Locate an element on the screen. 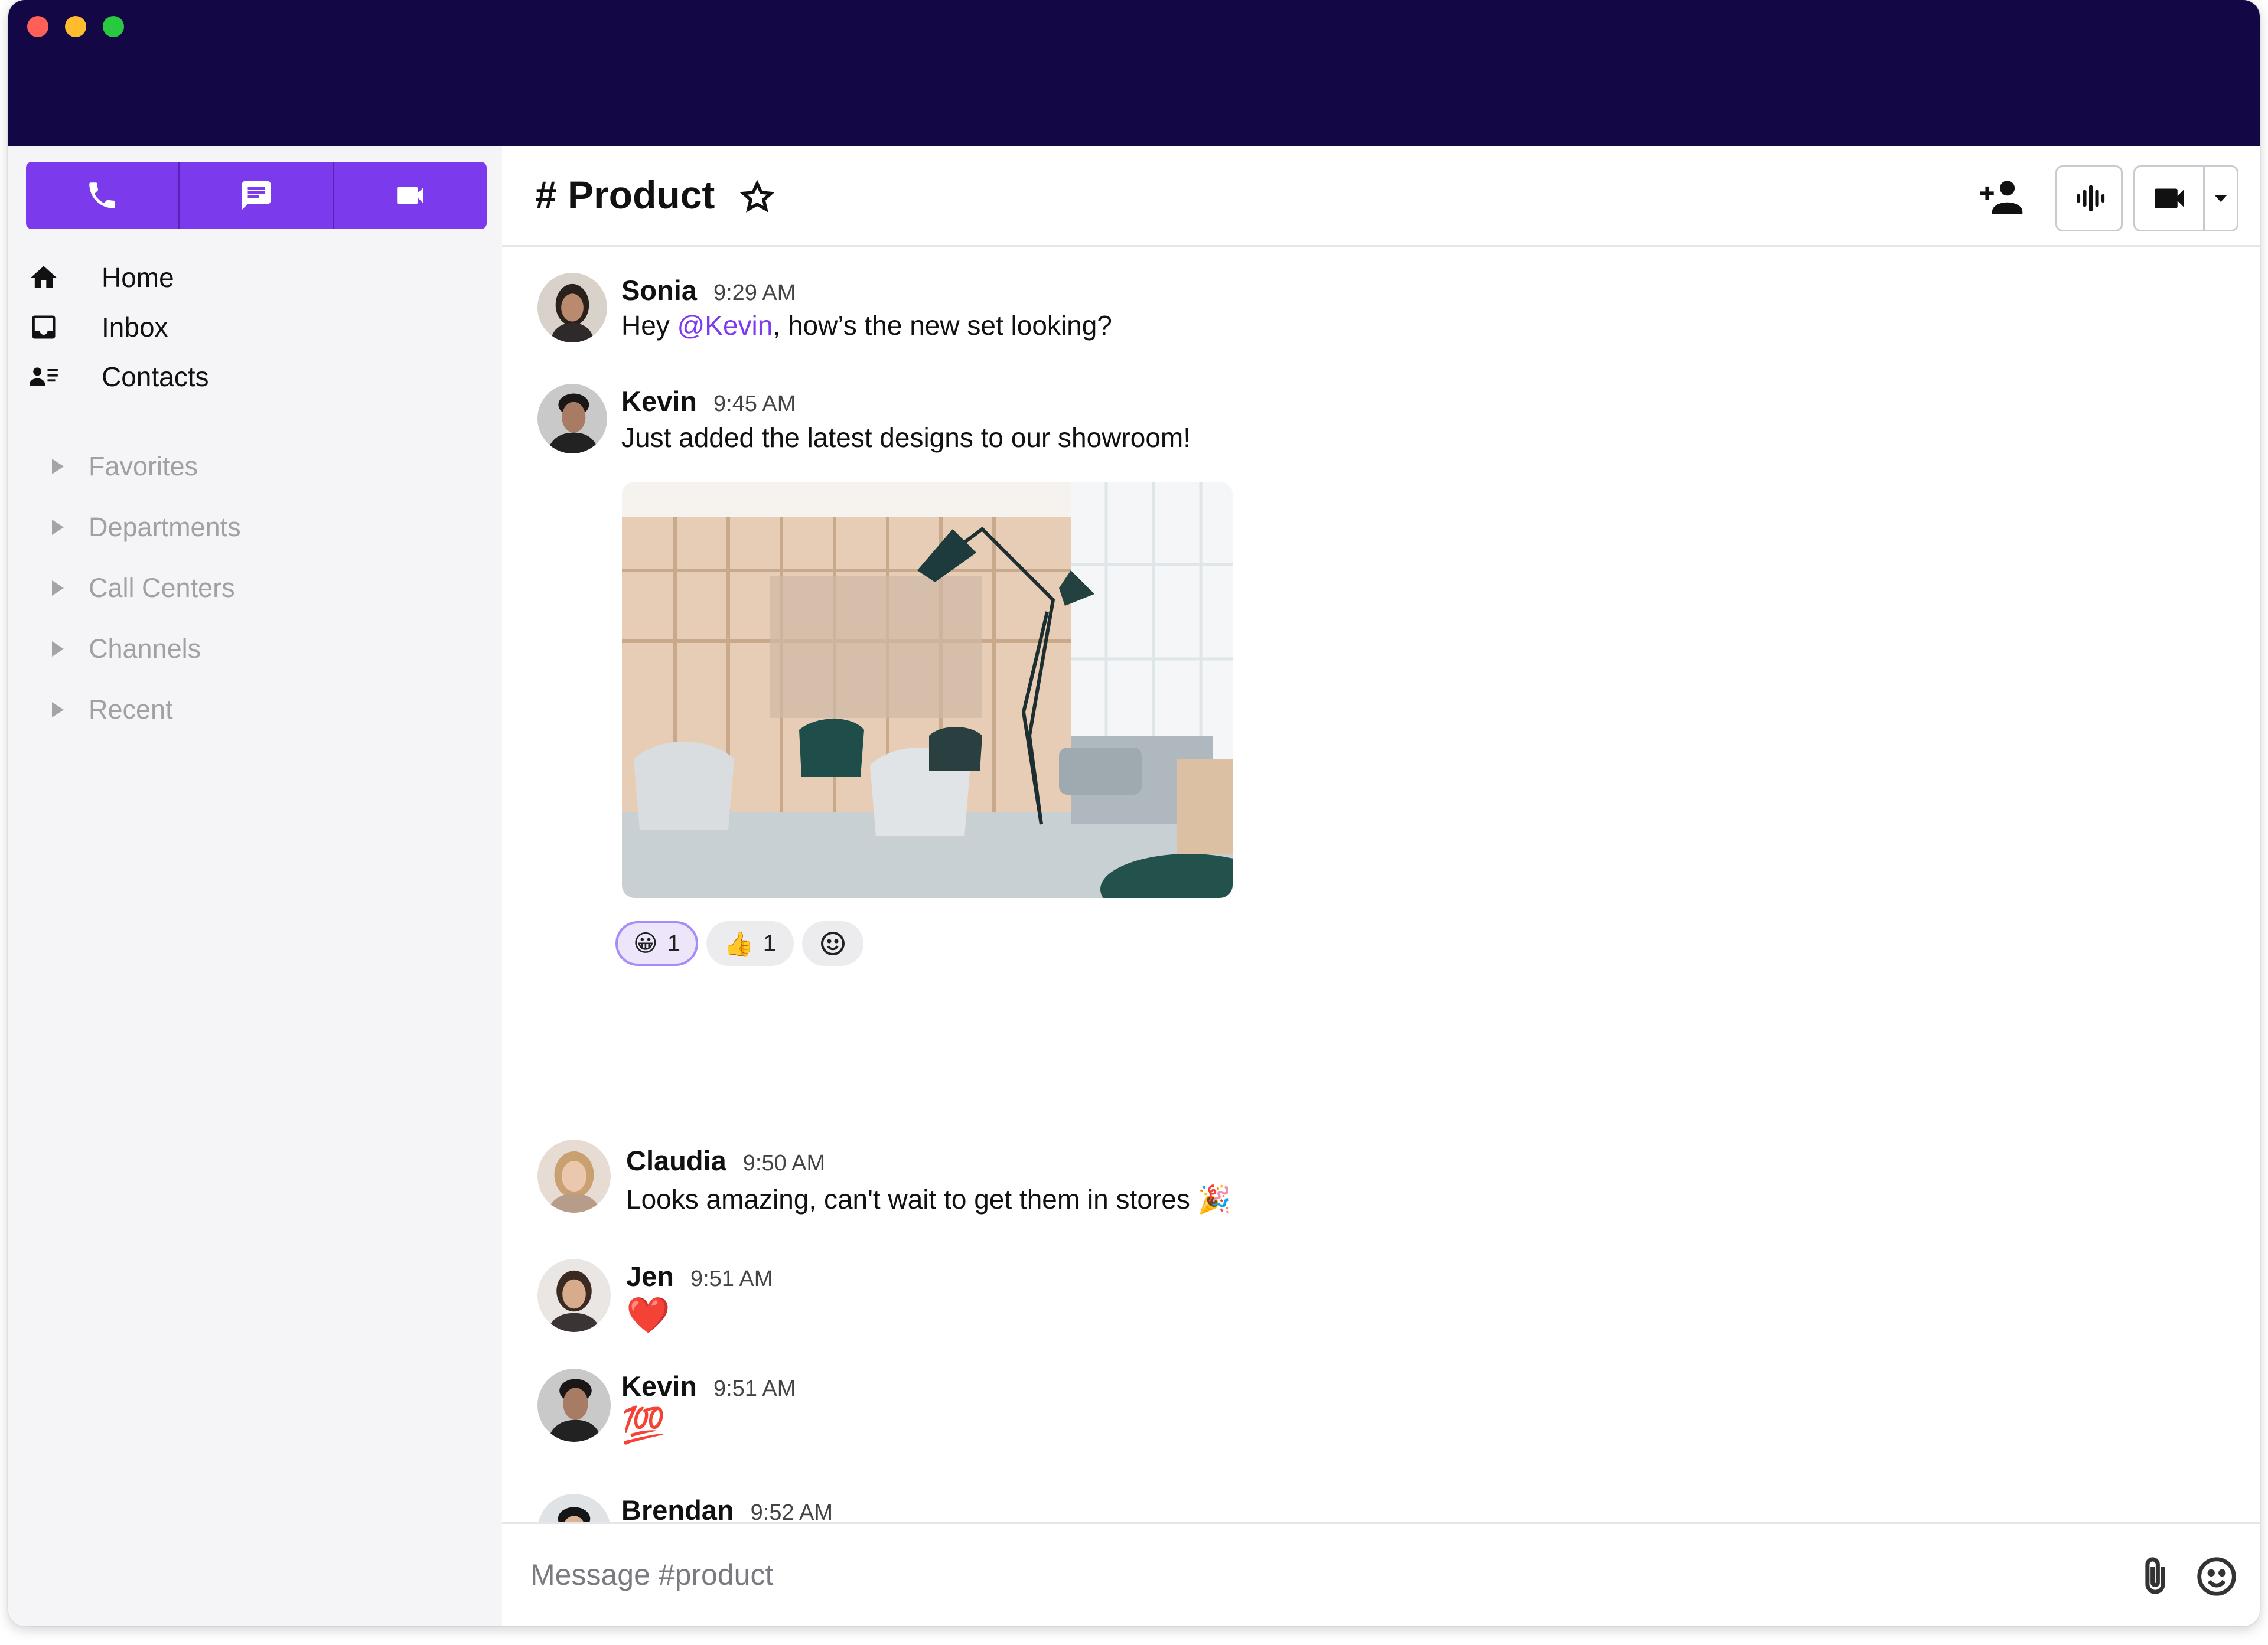  group-recent: Recent is located at coordinates (258, 709).